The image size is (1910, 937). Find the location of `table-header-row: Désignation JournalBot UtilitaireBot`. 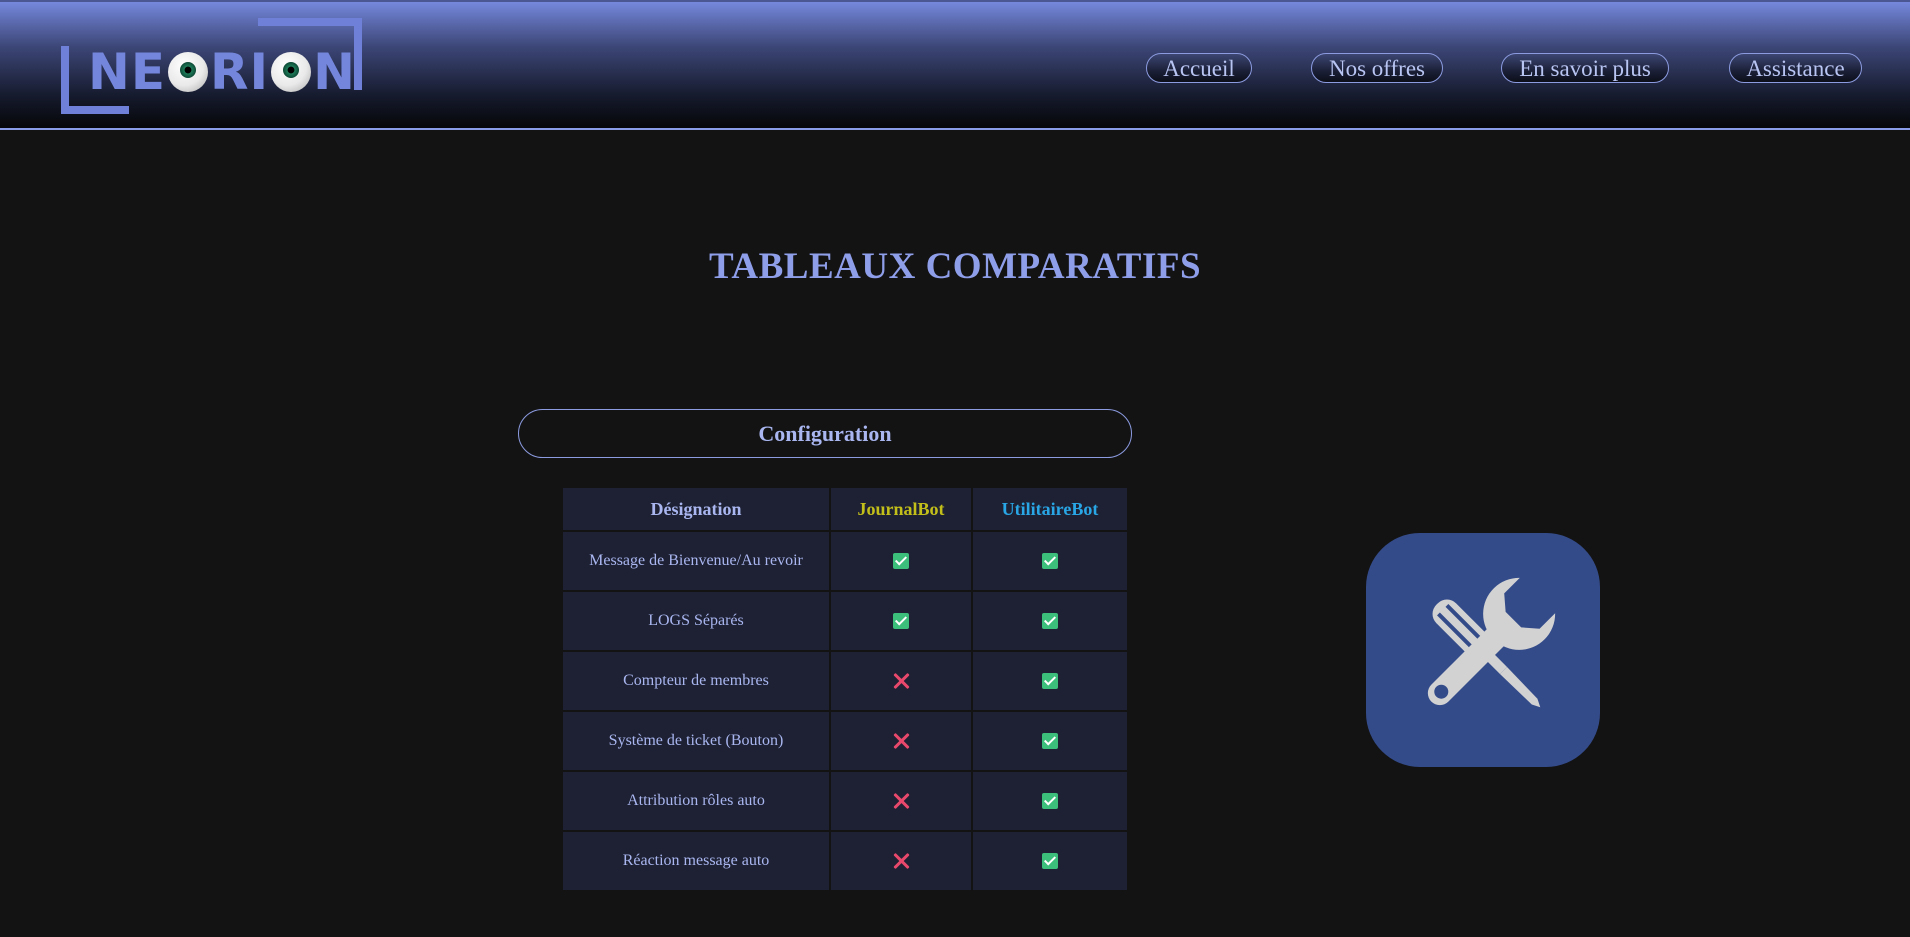

table-header-row: Désignation JournalBot UtilitaireBot is located at coordinates (845, 509).